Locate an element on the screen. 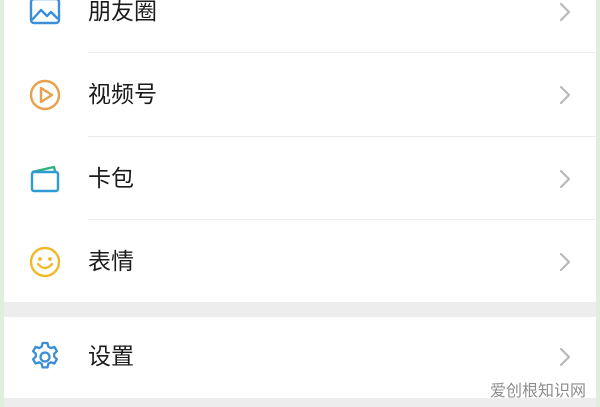  moments-icon is located at coordinates (45, 12).